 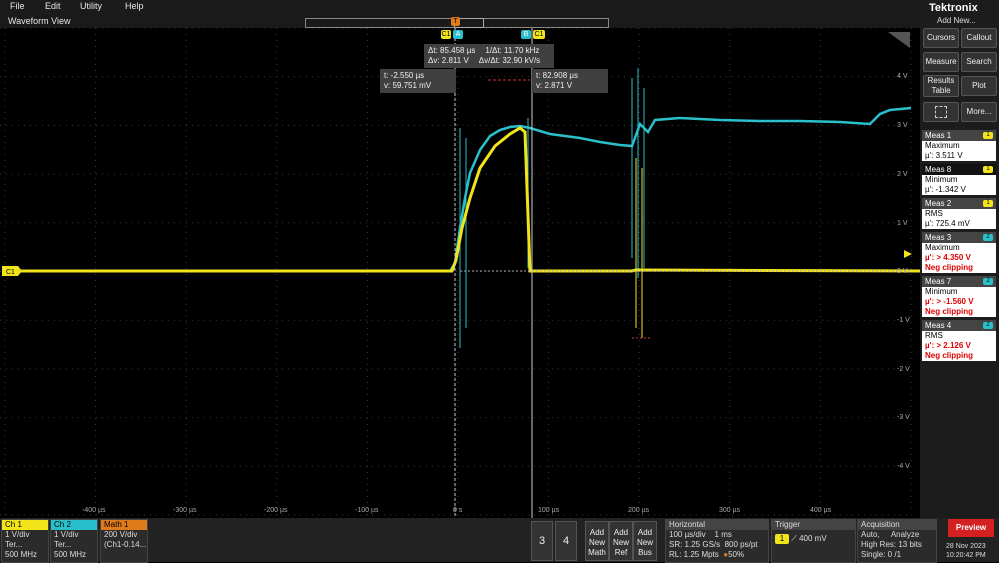 I want to click on acquisition-title: Acquisition, so click(x=897, y=525).